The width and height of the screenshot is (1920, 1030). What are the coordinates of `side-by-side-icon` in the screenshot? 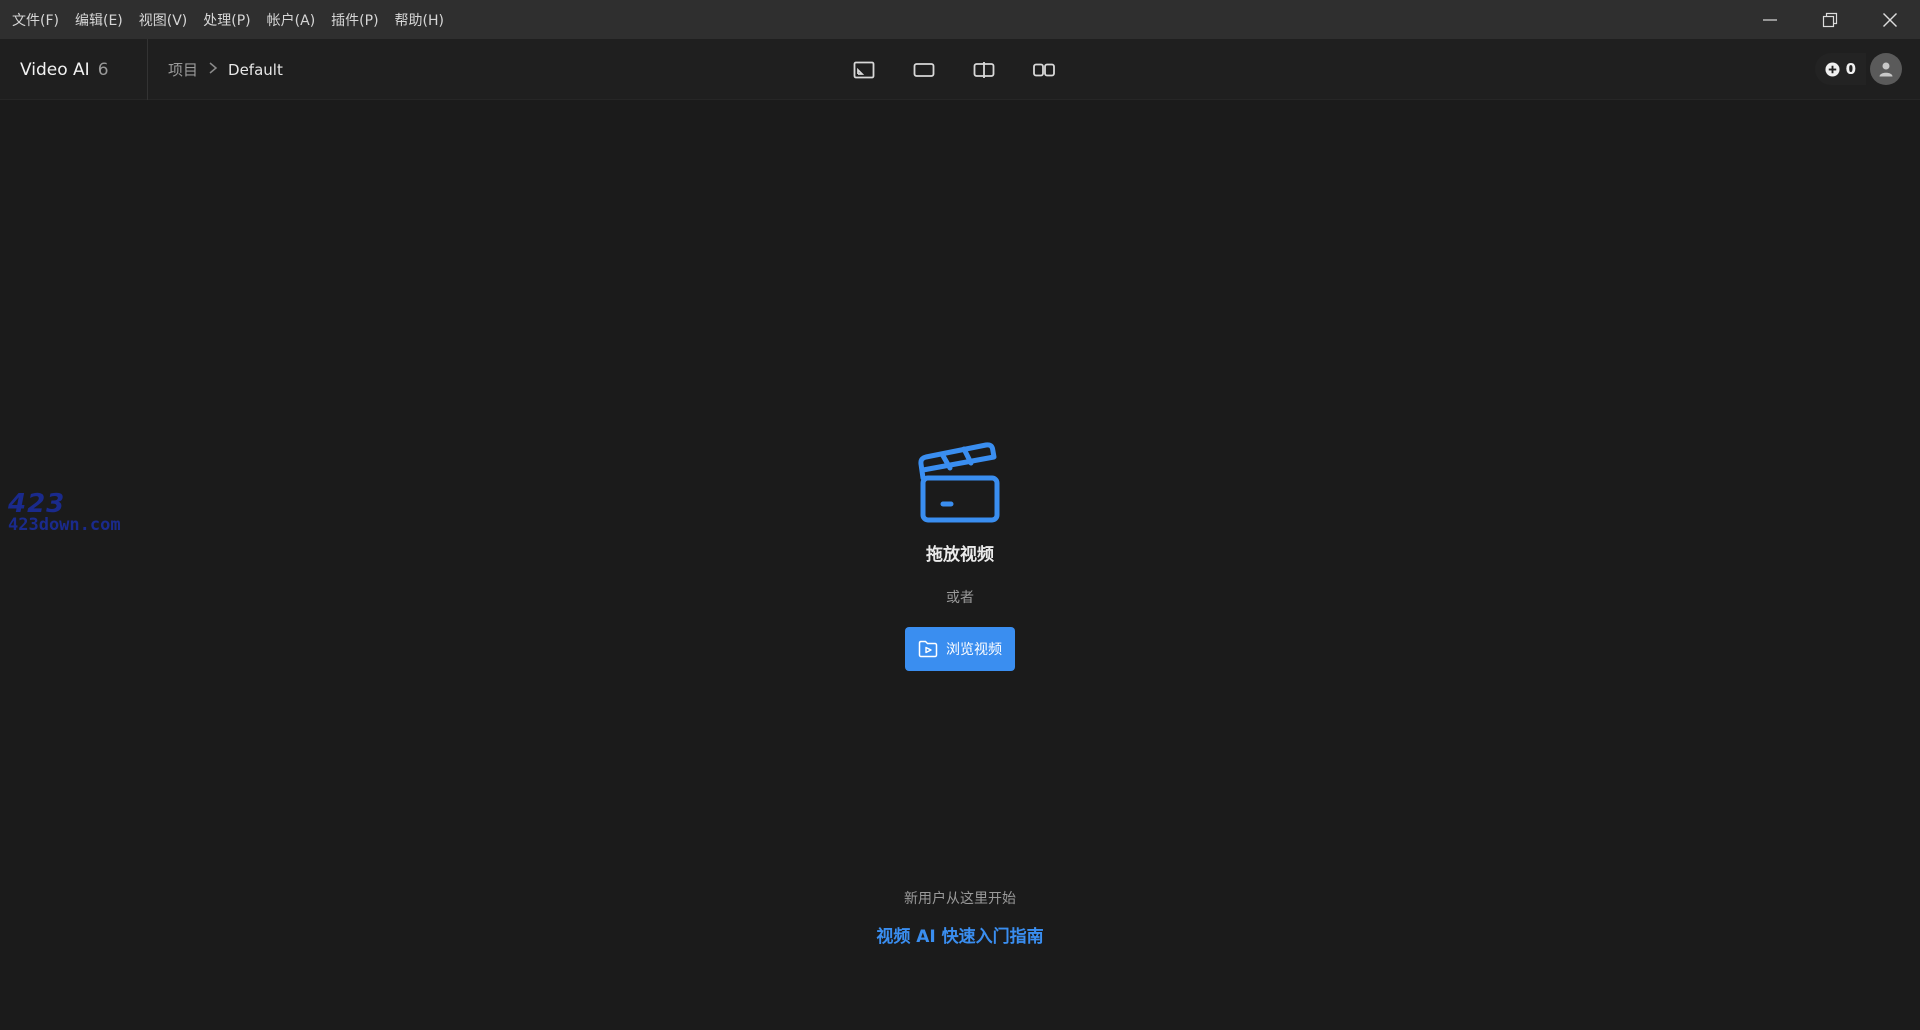 It's located at (1044, 69).